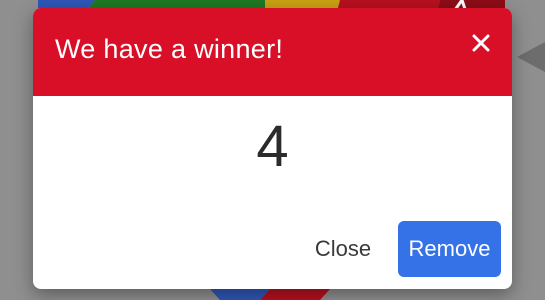 The image size is (545, 300). I want to click on winner-value: 4, so click(272, 146).